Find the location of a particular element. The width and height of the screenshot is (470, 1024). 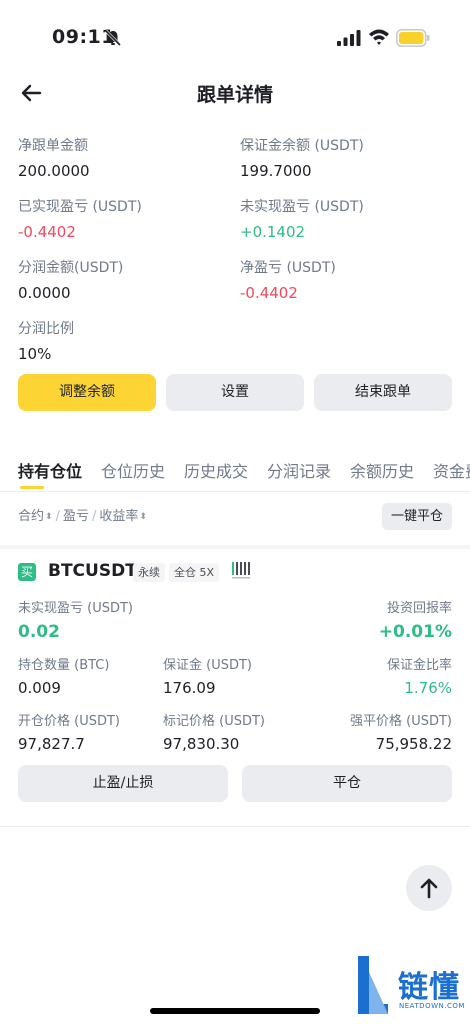

sort-roi: 收益率⬍ is located at coordinates (123, 516).